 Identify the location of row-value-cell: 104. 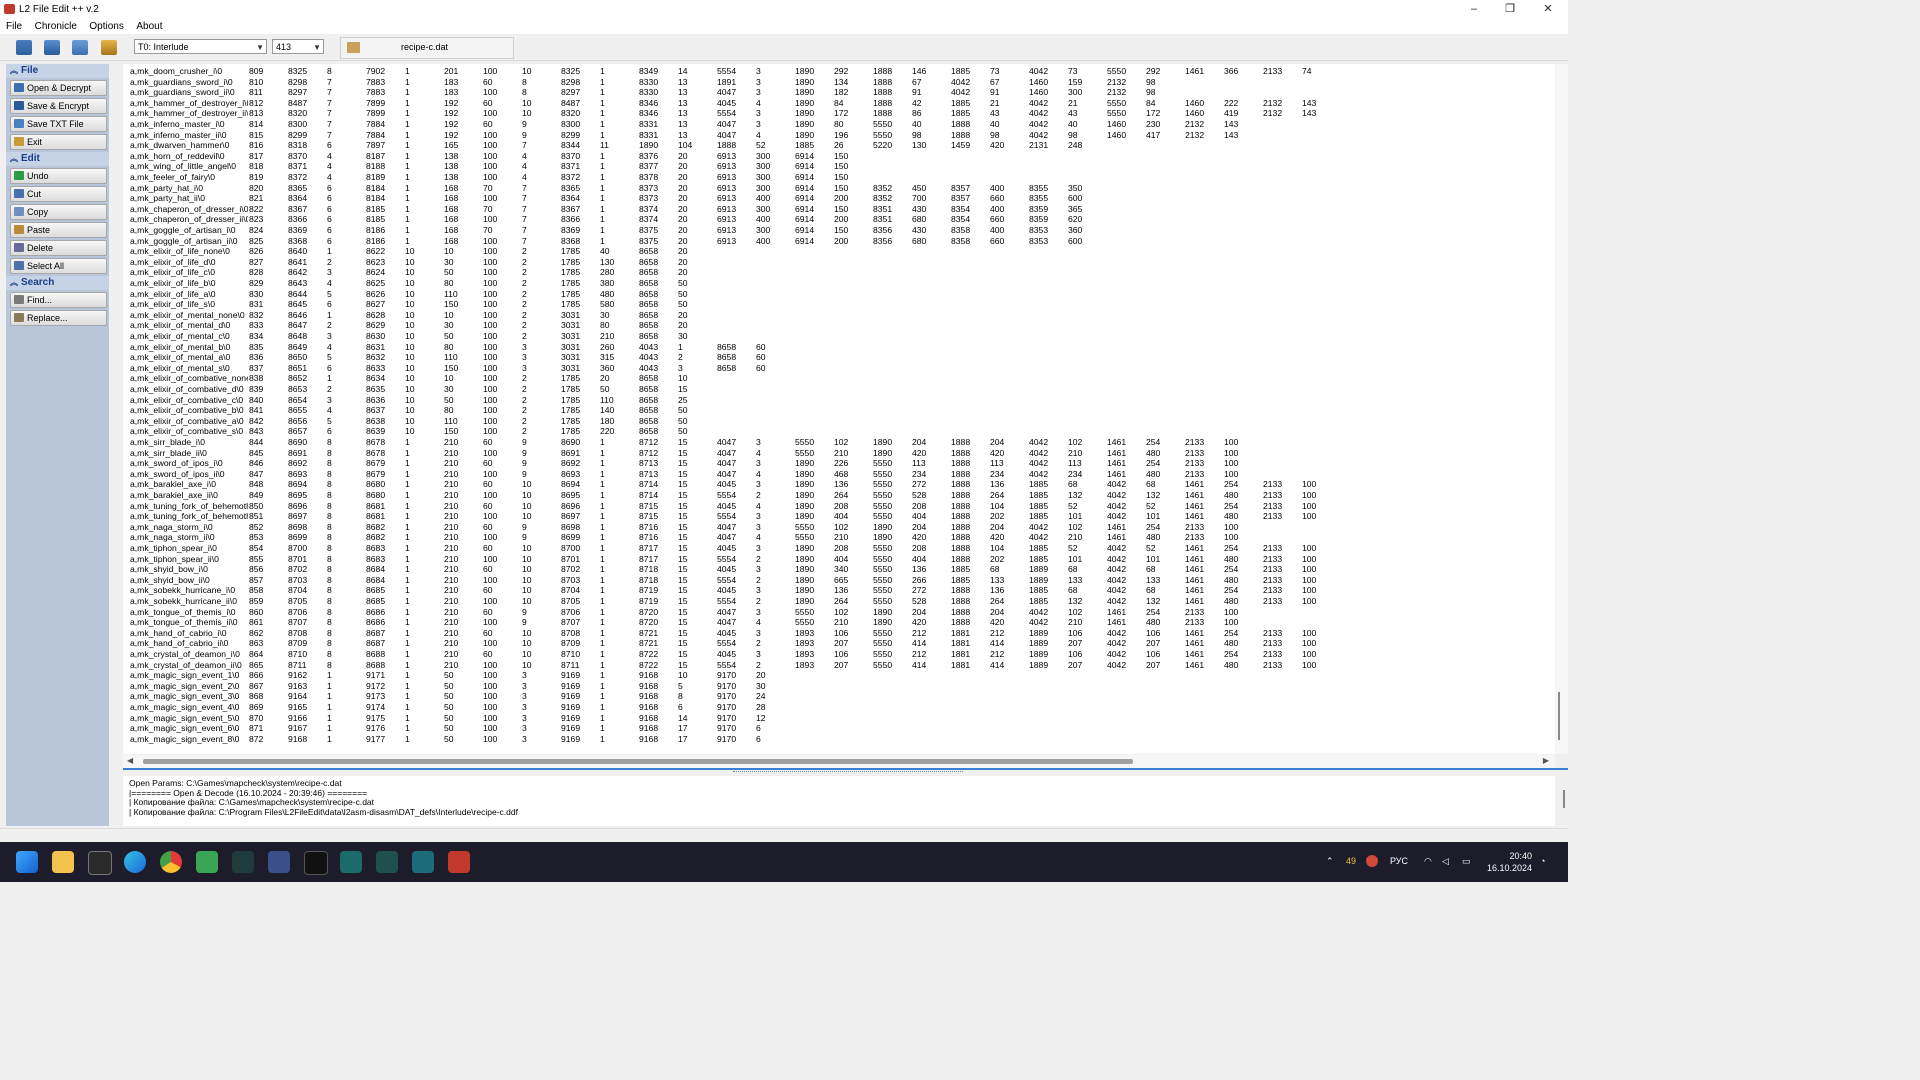
(685, 145).